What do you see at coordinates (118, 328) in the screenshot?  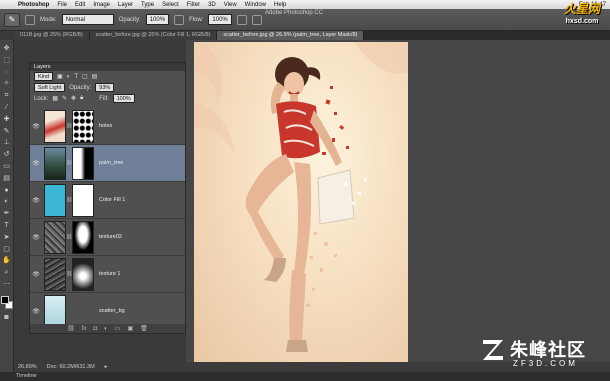 I see `new-group-icon: ▭` at bounding box center [118, 328].